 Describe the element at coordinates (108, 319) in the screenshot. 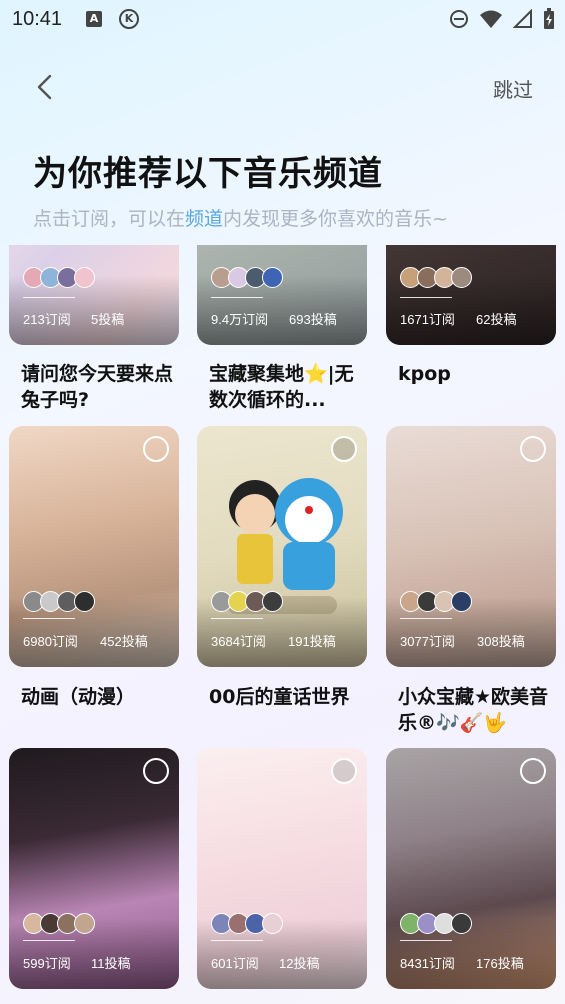

I see `post-count: 5投稿` at that location.